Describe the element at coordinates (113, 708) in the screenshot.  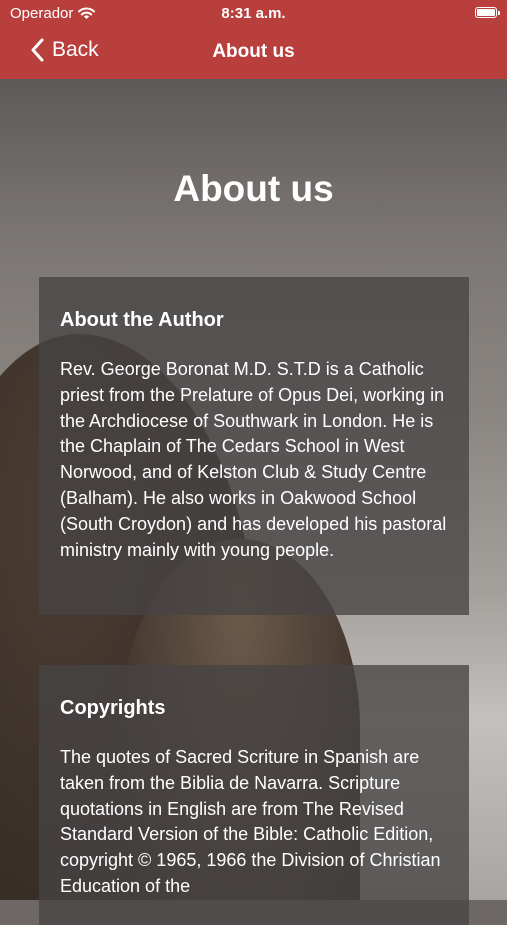
I see `copyrights-heading: Copyrights` at that location.